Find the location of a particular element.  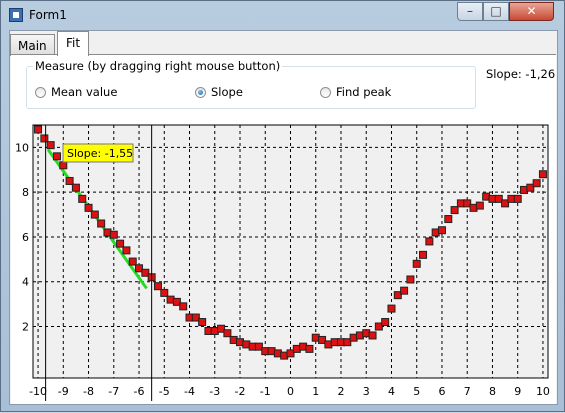

x-tick-label: -3 is located at coordinates (214, 391).